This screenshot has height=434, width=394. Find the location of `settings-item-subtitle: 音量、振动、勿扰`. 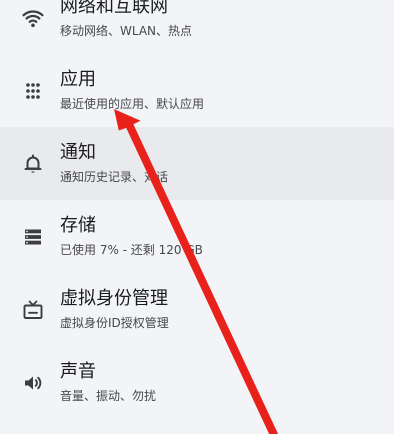

settings-item-subtitle: 音量、振动、勿扰 is located at coordinates (108, 396).